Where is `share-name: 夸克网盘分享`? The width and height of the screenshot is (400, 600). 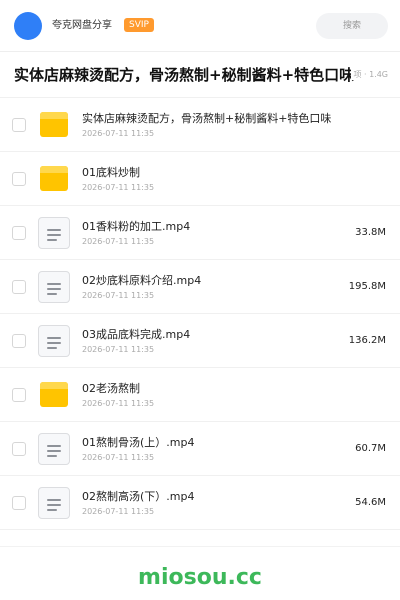 share-name: 夸克网盘分享 is located at coordinates (82, 25).